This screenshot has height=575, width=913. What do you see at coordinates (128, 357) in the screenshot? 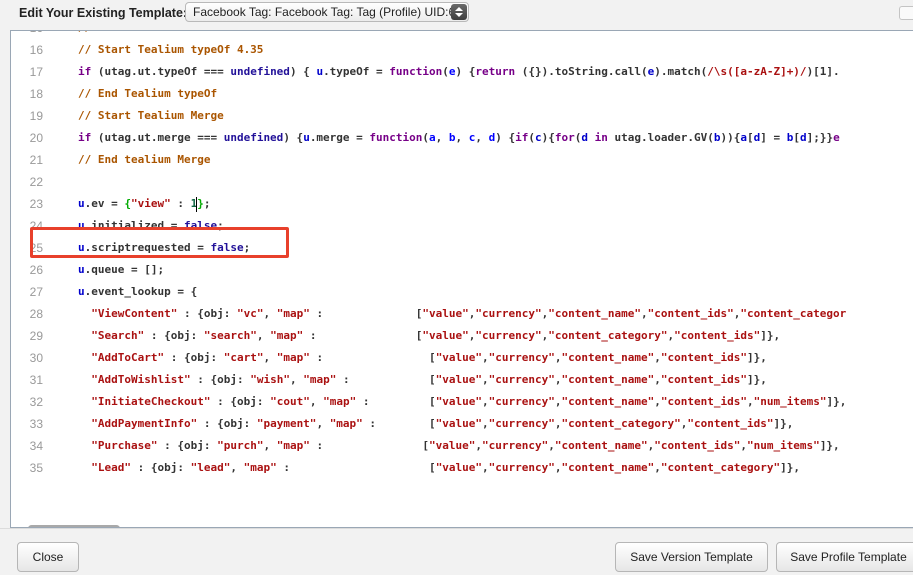
I see `code-token: "AddToCart"` at bounding box center [128, 357].